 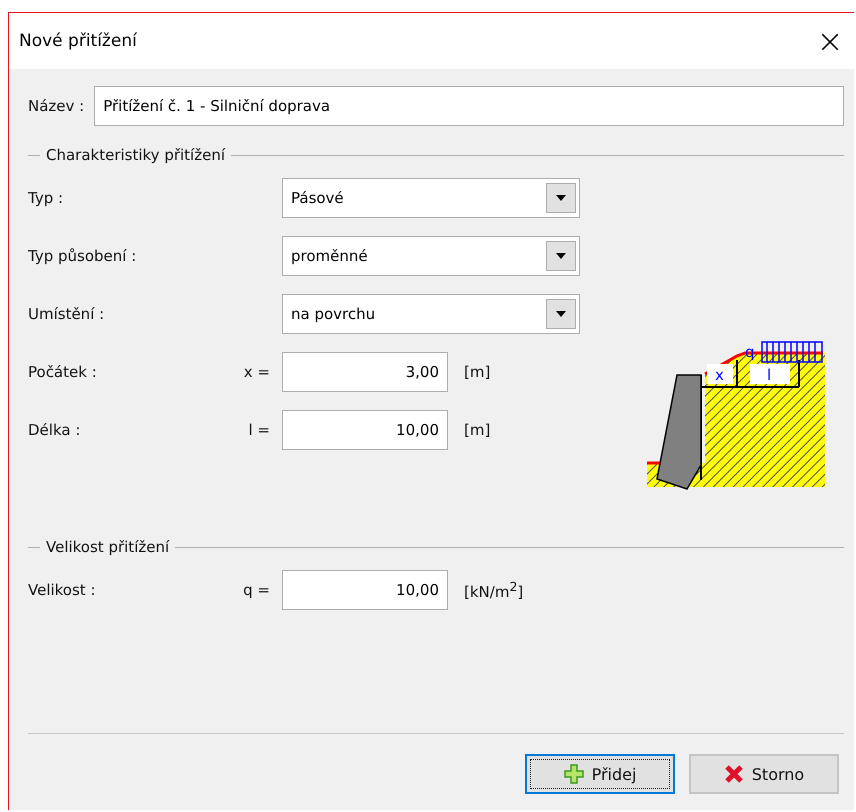 I want to click on start-label: x, so click(x=719, y=375).